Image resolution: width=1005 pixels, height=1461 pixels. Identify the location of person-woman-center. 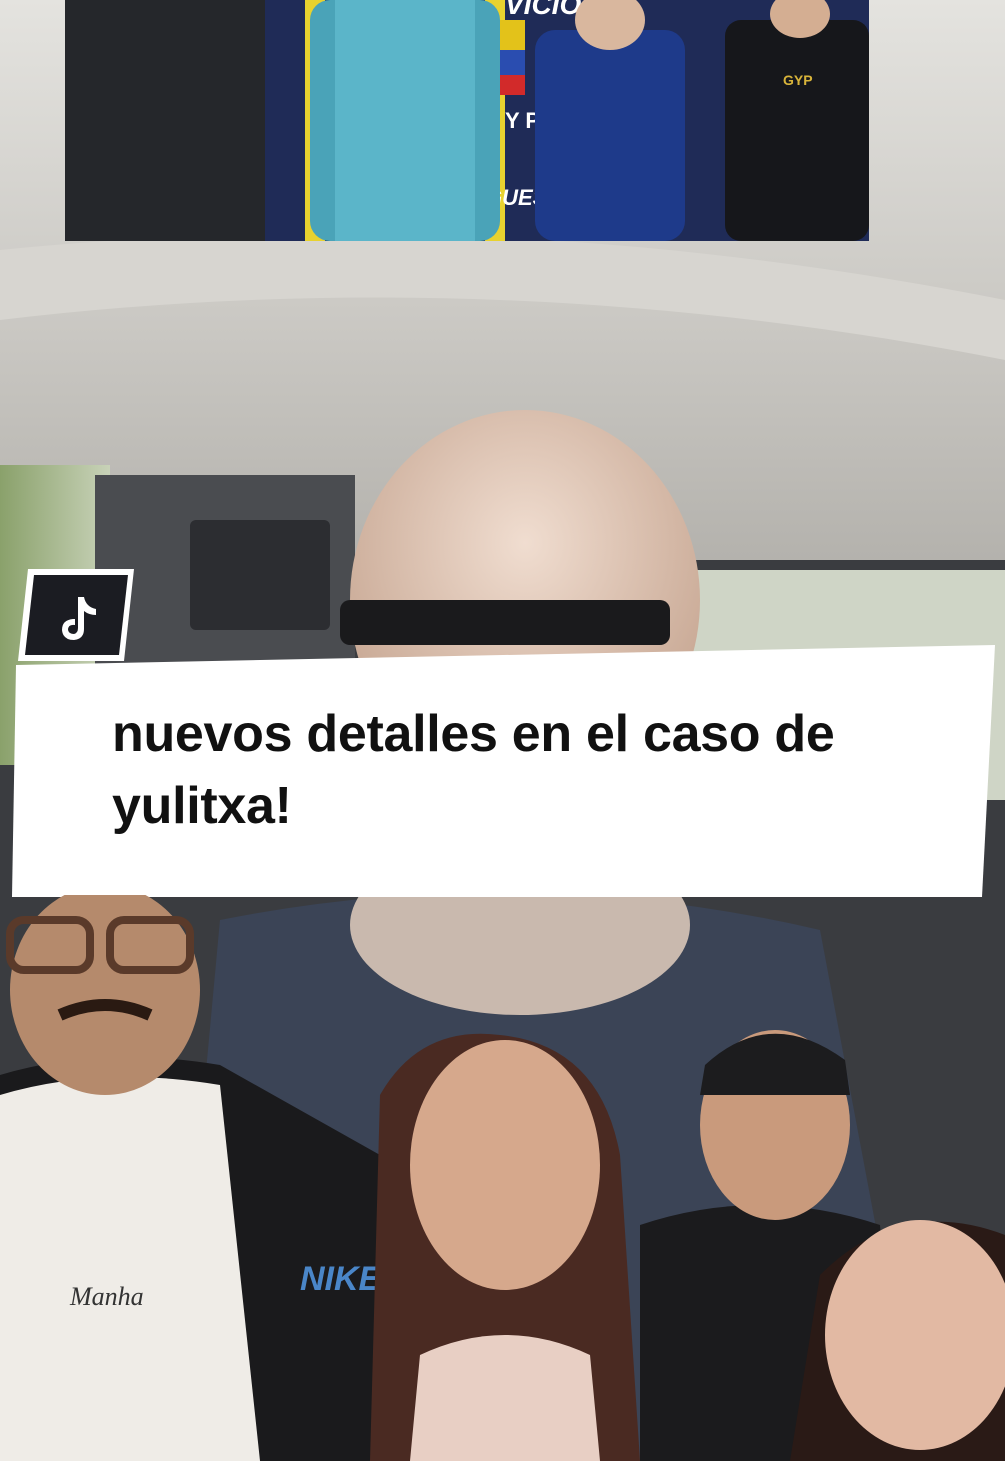
(505, 1247).